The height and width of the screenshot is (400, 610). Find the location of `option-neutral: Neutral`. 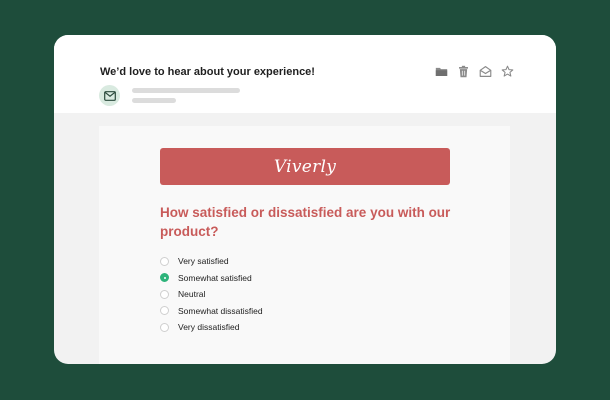

option-neutral: Neutral is located at coordinates (211, 294).